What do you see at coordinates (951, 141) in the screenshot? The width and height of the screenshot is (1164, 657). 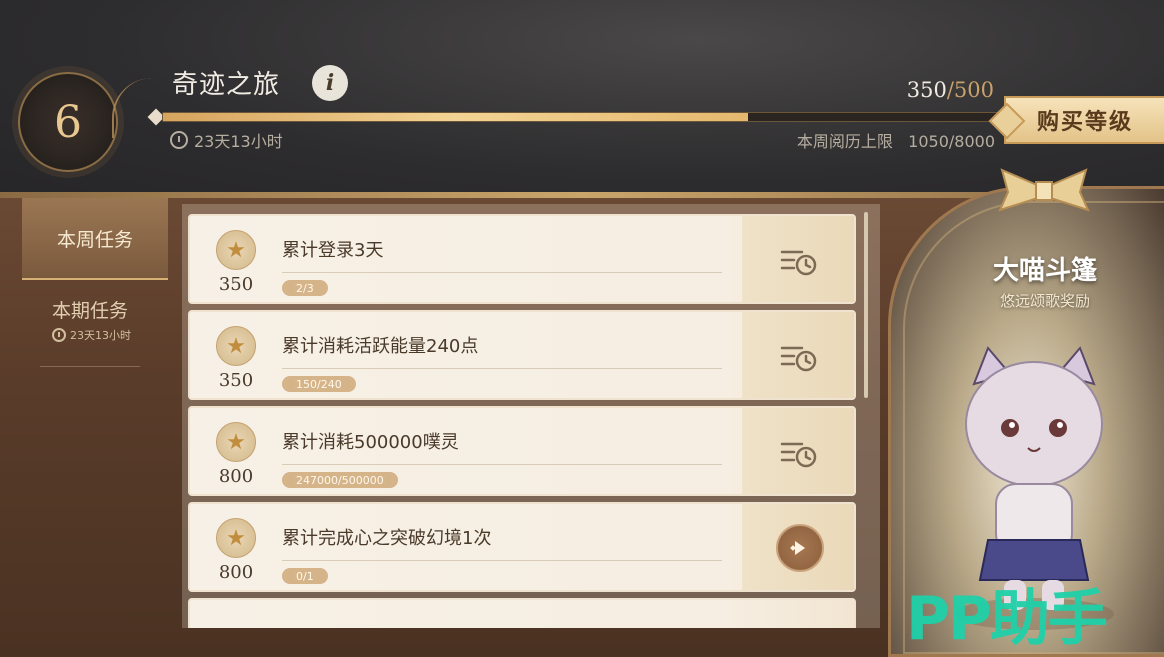 I see `weekly-limit-value: 1050/8000` at bounding box center [951, 141].